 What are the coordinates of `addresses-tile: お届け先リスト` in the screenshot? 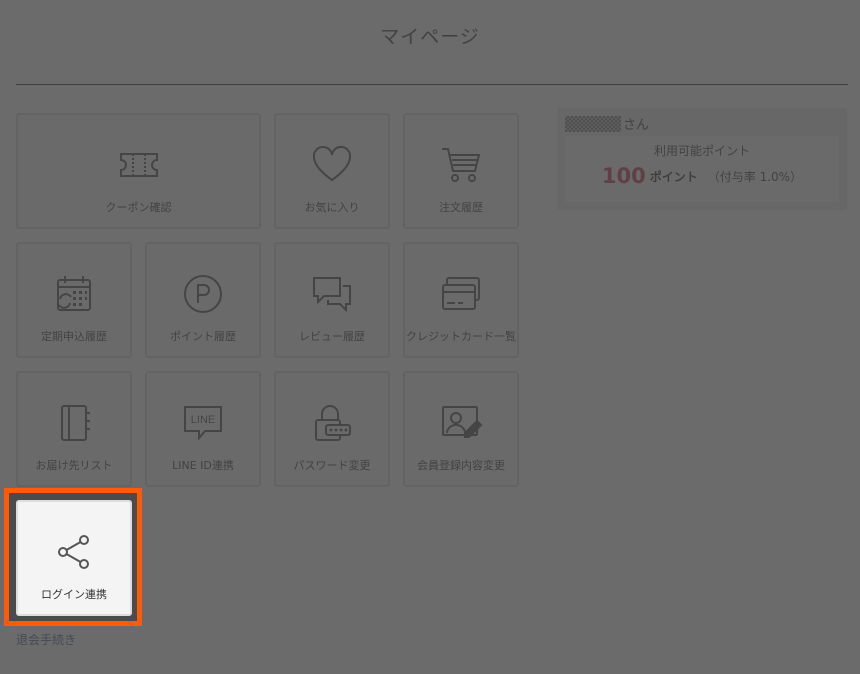 It's located at (74, 429).